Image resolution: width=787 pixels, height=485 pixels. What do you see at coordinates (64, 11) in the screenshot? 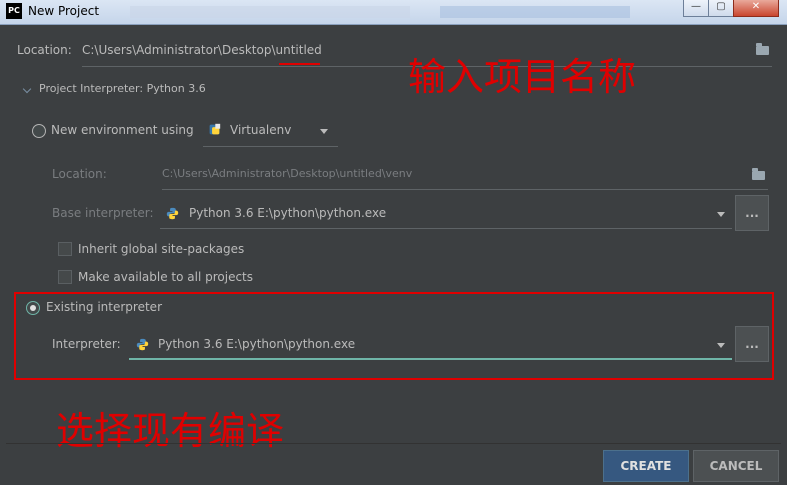
I see `window-title: New Project` at bounding box center [64, 11].